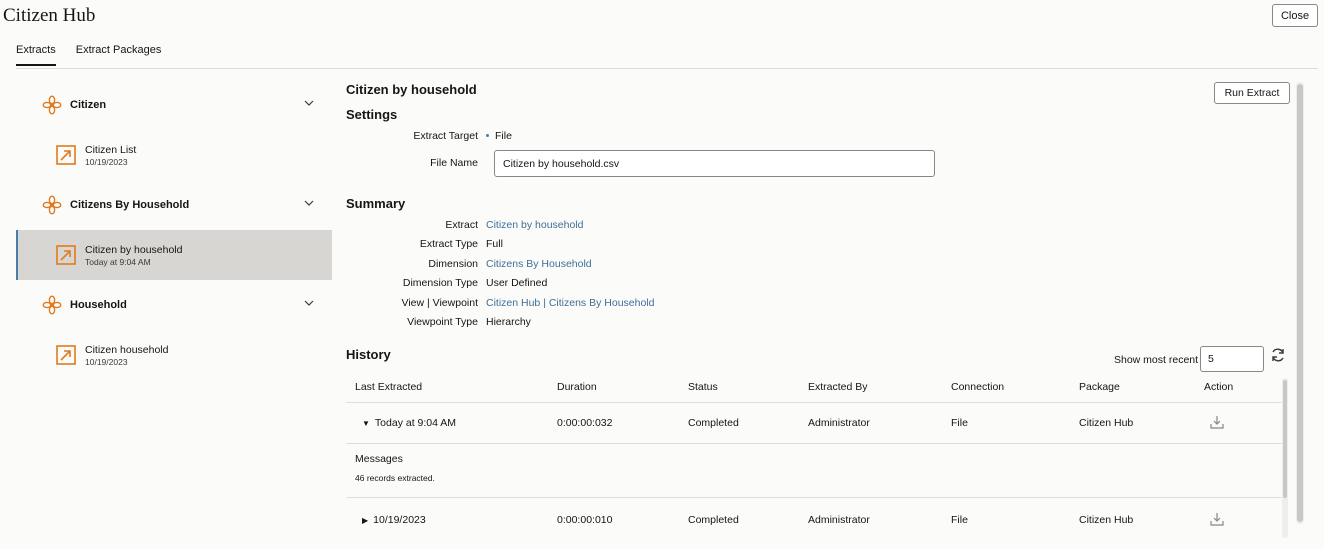  What do you see at coordinates (838, 387) in the screenshot?
I see `col-extracted-by: Extracted By` at bounding box center [838, 387].